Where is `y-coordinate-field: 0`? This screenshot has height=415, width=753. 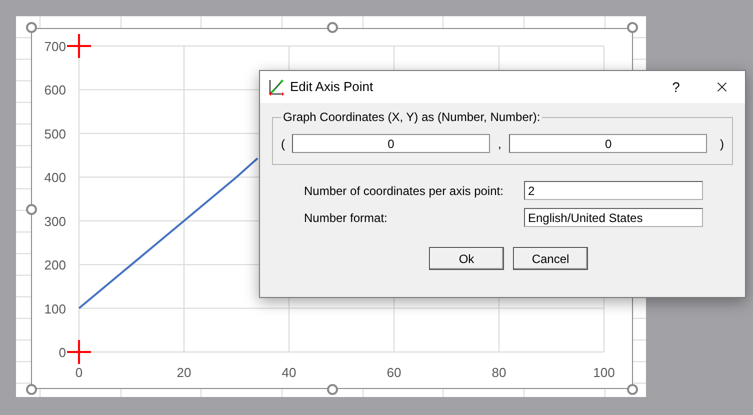
y-coordinate-field: 0 is located at coordinates (608, 143).